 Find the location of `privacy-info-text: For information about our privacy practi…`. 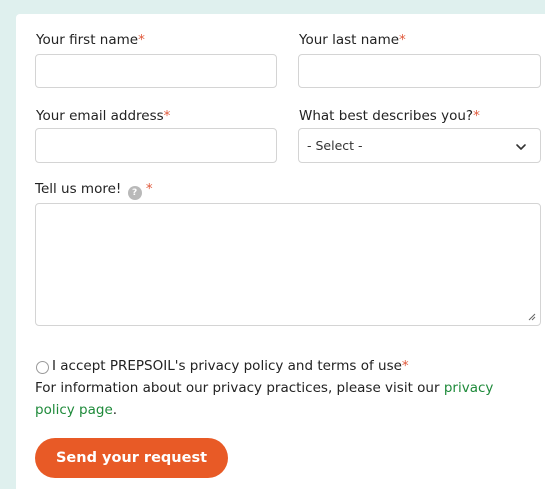

privacy-info-text: For information about our privacy practi… is located at coordinates (264, 399).